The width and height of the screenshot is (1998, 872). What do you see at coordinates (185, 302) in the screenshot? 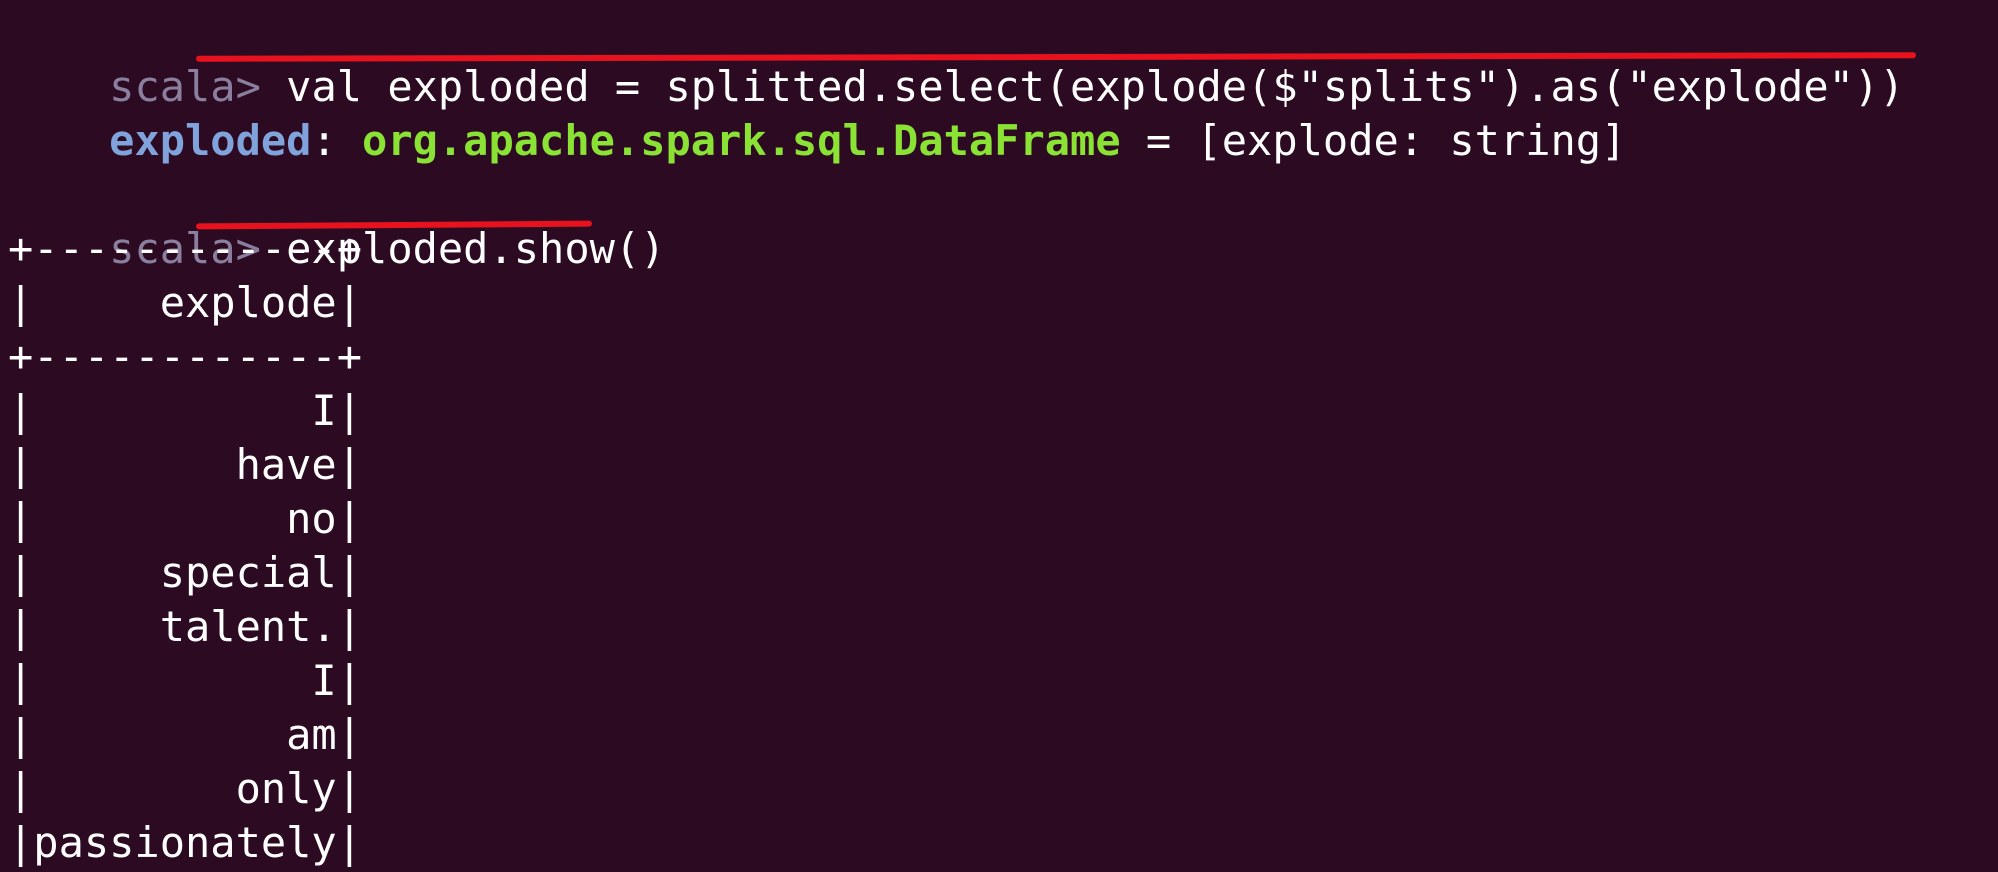
I see `table-header: | explode|` at bounding box center [185, 302].